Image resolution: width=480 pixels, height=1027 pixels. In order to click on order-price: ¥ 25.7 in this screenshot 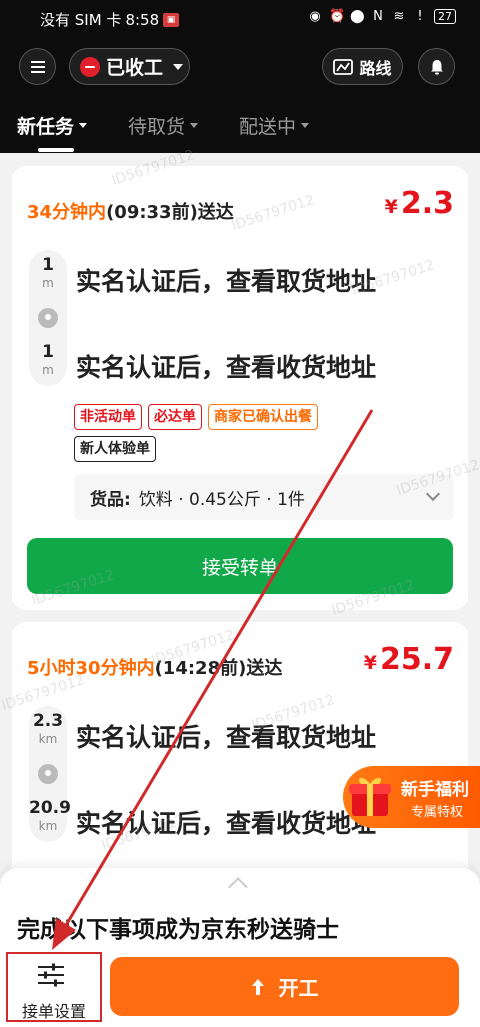, I will do `click(409, 659)`.